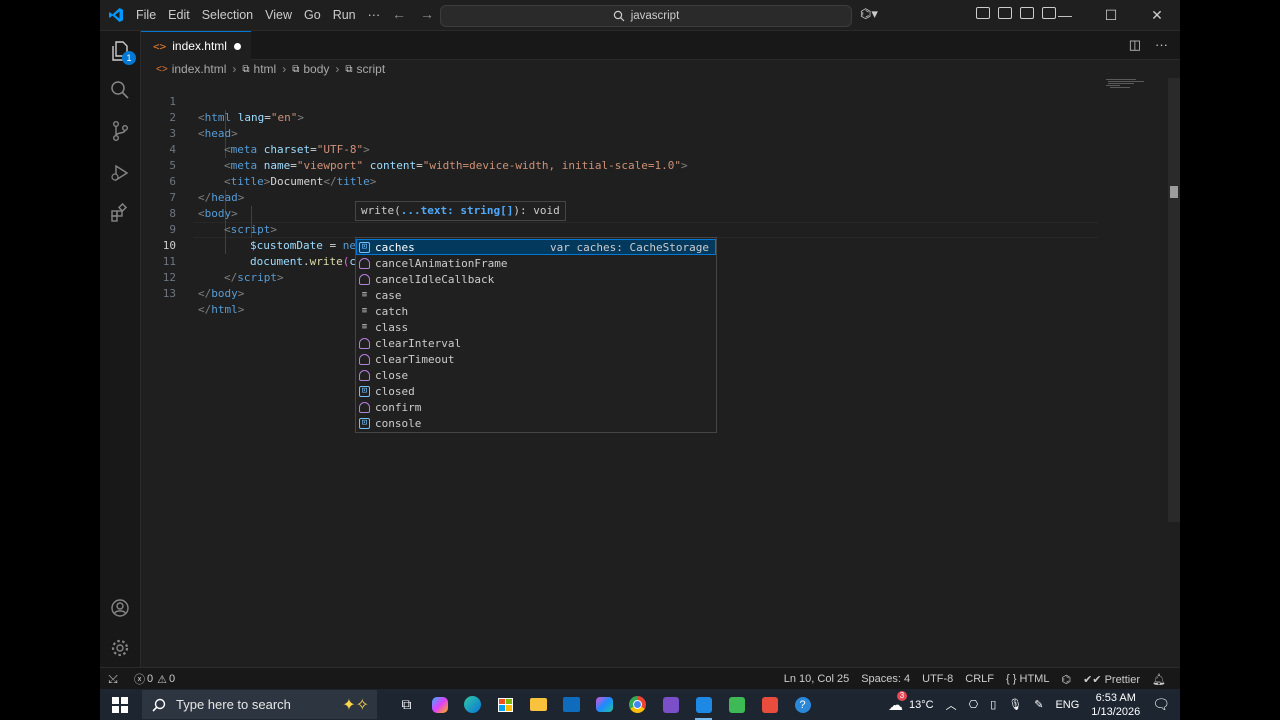  Describe the element at coordinates (536, 279) in the screenshot. I see `suggestion-item: cancelIdleCallback` at that location.